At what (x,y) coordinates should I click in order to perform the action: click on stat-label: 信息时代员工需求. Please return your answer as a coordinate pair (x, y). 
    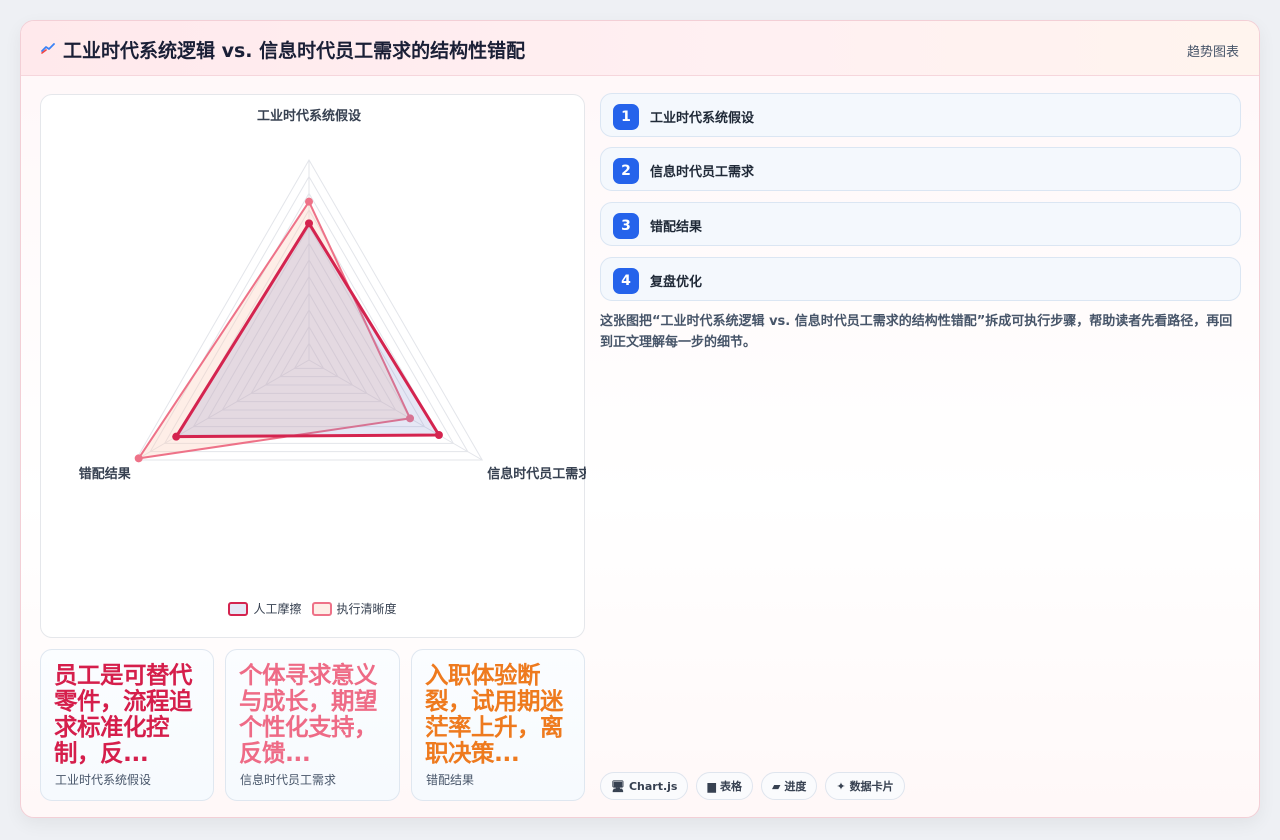
    Looking at the image, I should click on (288, 780).